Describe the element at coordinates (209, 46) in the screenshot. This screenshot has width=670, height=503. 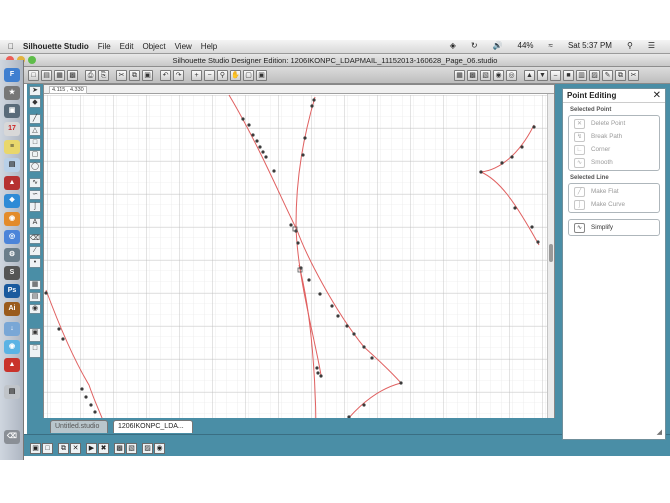
I see `menu-help: Help` at that location.